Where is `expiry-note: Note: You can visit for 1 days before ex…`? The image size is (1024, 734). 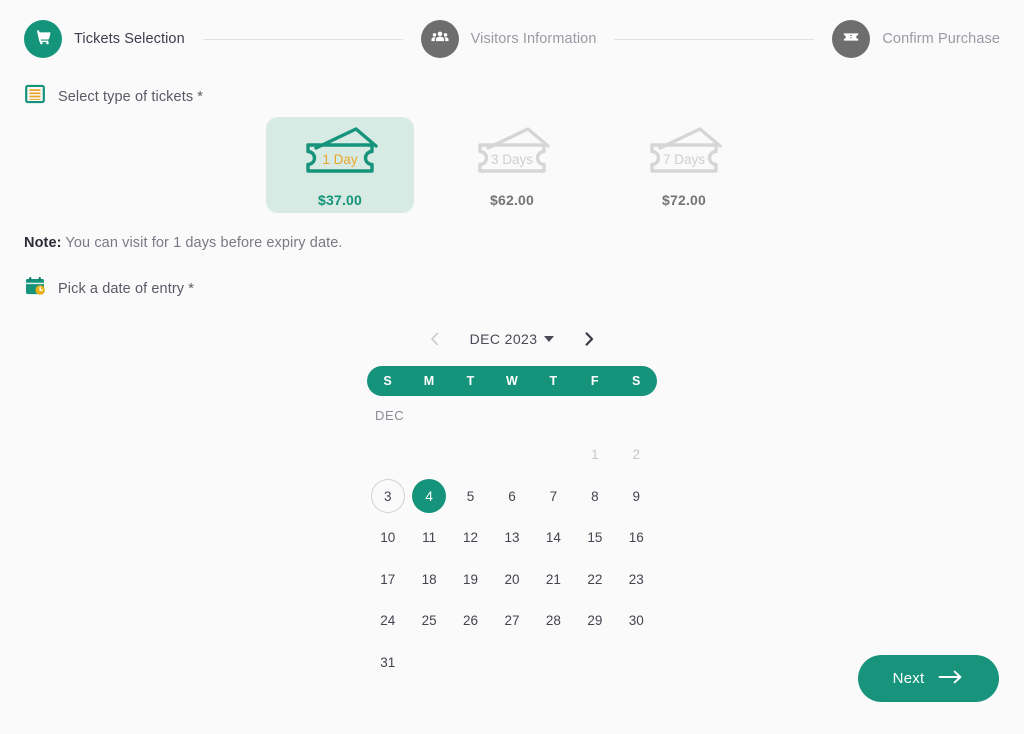
expiry-note: Note: You can visit for 1 days before ex… is located at coordinates (183, 243).